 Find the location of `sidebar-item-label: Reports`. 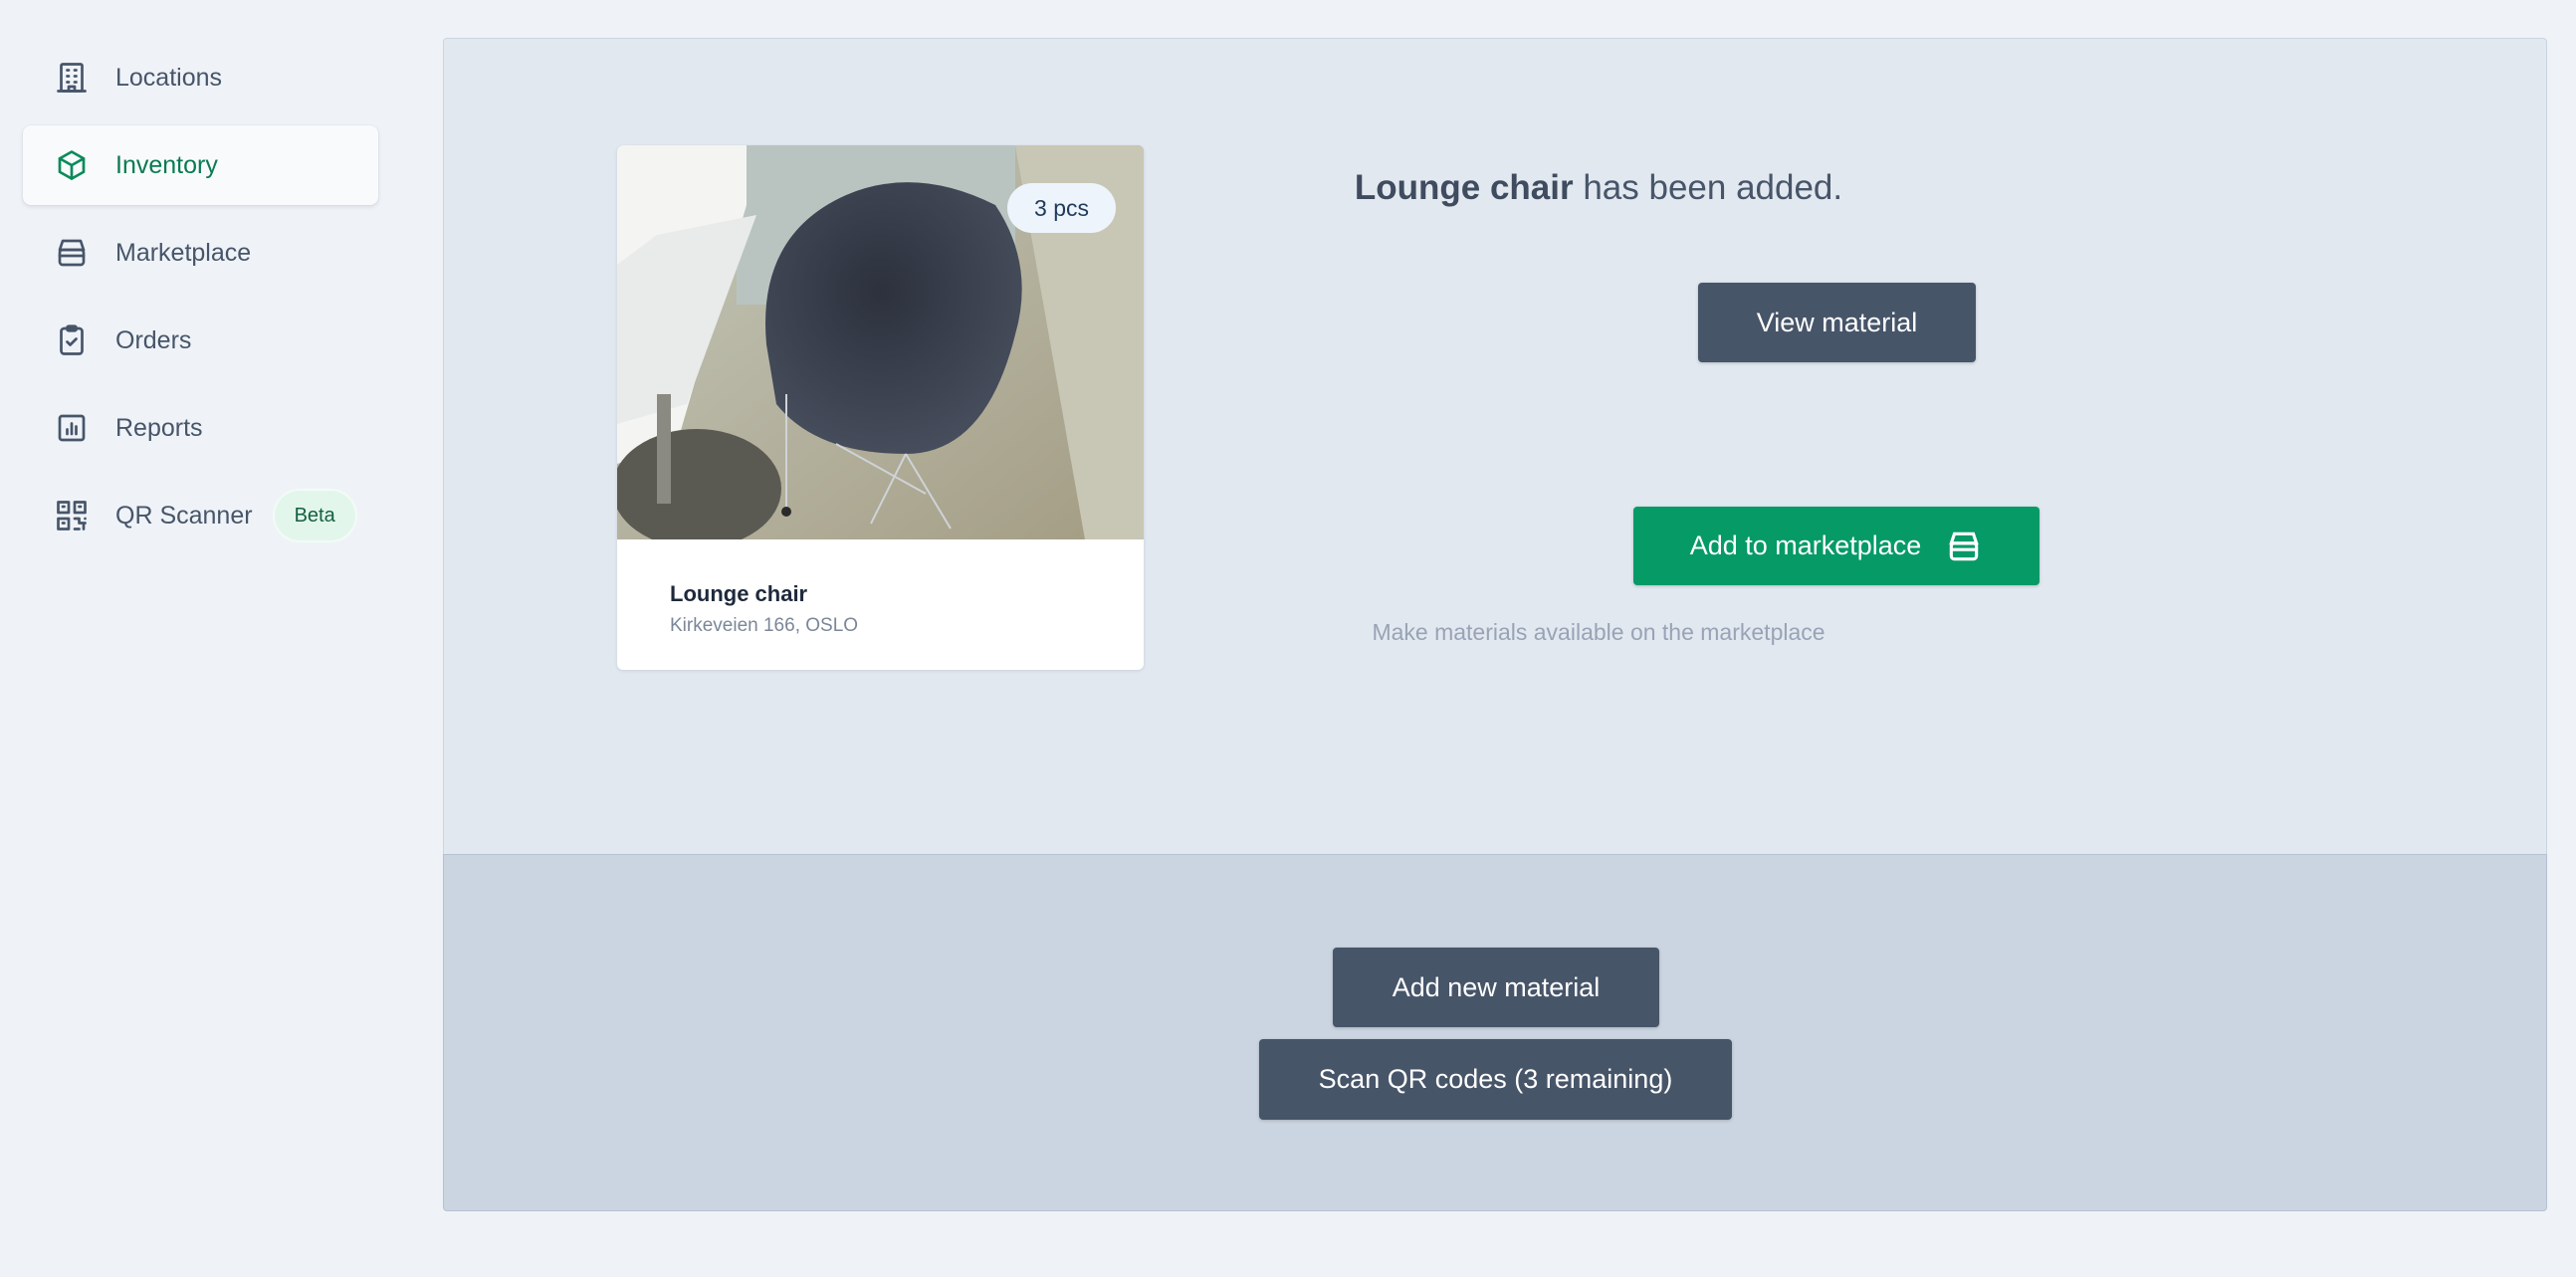

sidebar-item-label: Reports is located at coordinates (159, 428).